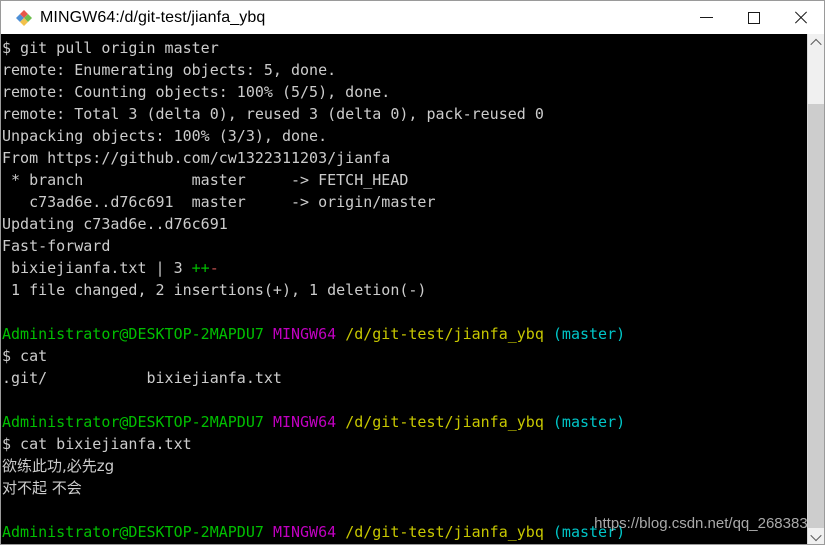 The height and width of the screenshot is (545, 825). What do you see at coordinates (404, 48) in the screenshot?
I see `terminal-line: $ git pull origin master` at bounding box center [404, 48].